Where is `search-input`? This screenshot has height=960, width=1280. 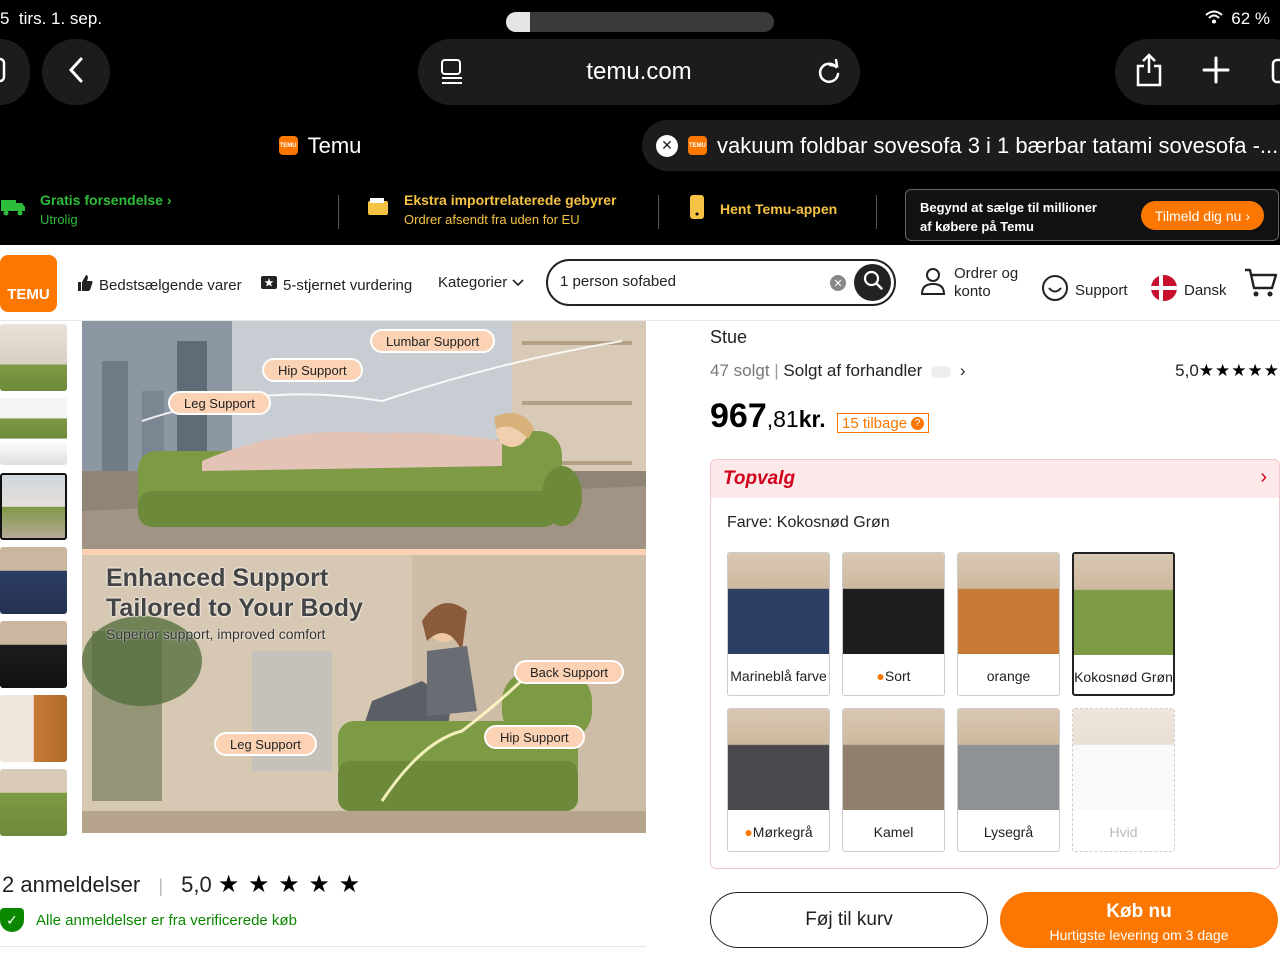
search-input is located at coordinates (690, 281).